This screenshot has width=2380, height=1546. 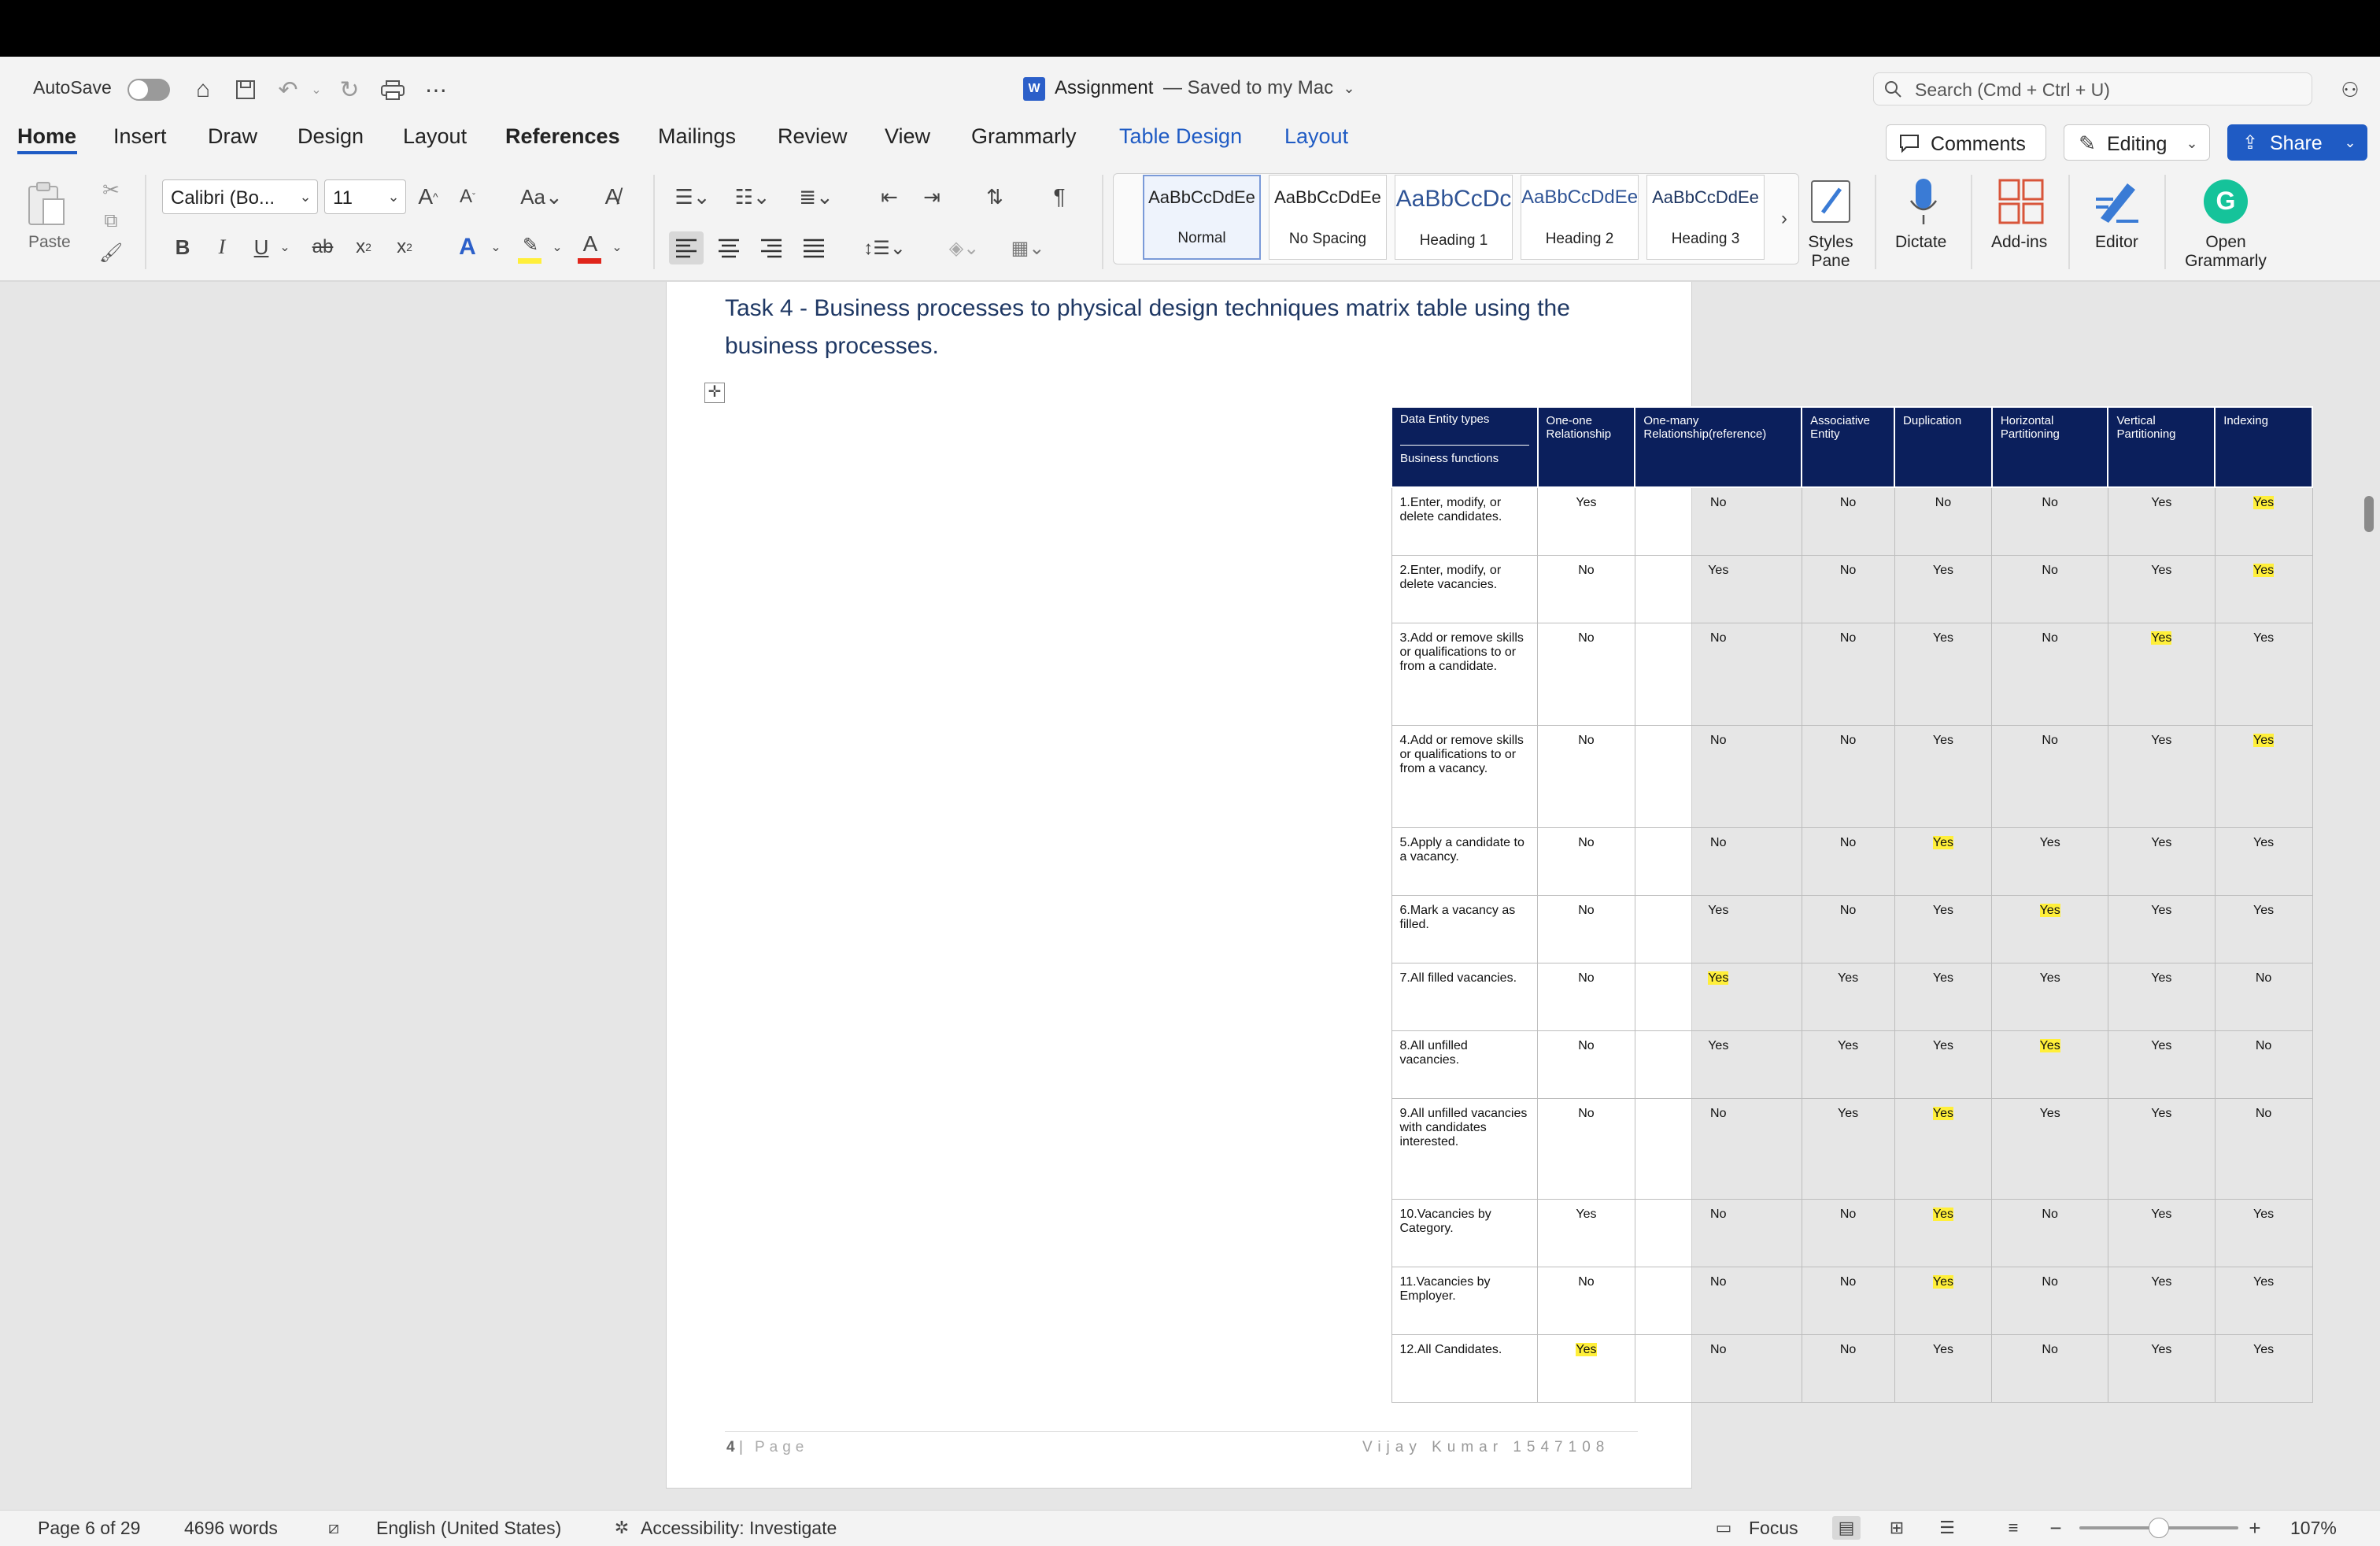 I want to click on tab-grammarly: Grammarly, so click(x=1024, y=136).